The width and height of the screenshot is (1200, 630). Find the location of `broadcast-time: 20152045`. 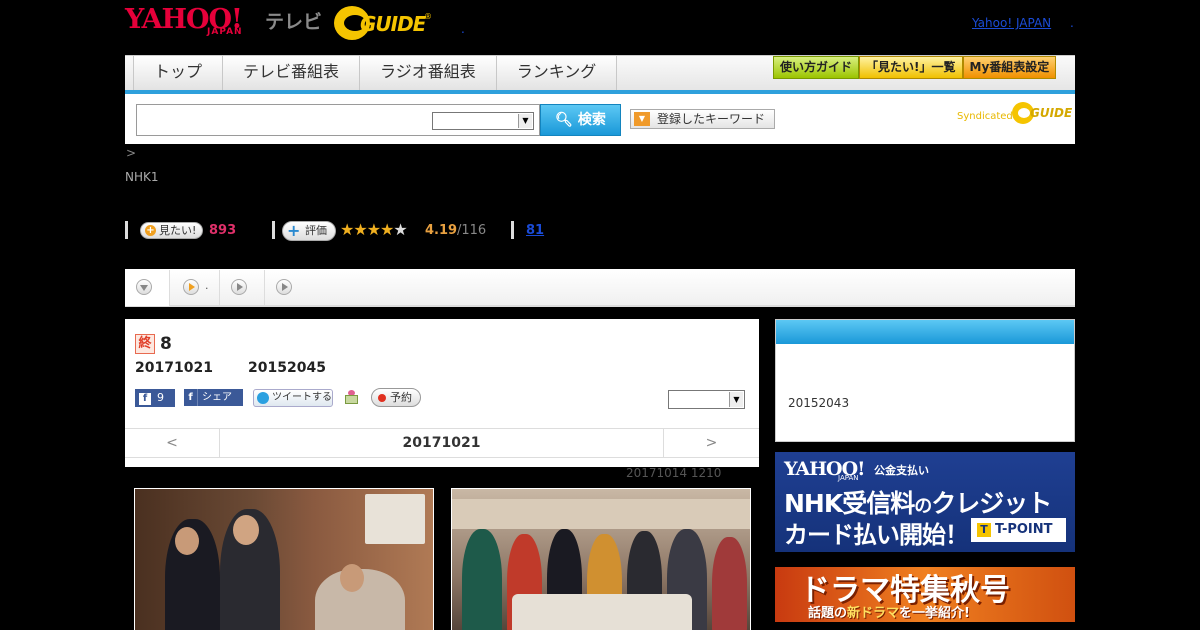

broadcast-time: 20152045 is located at coordinates (287, 368).